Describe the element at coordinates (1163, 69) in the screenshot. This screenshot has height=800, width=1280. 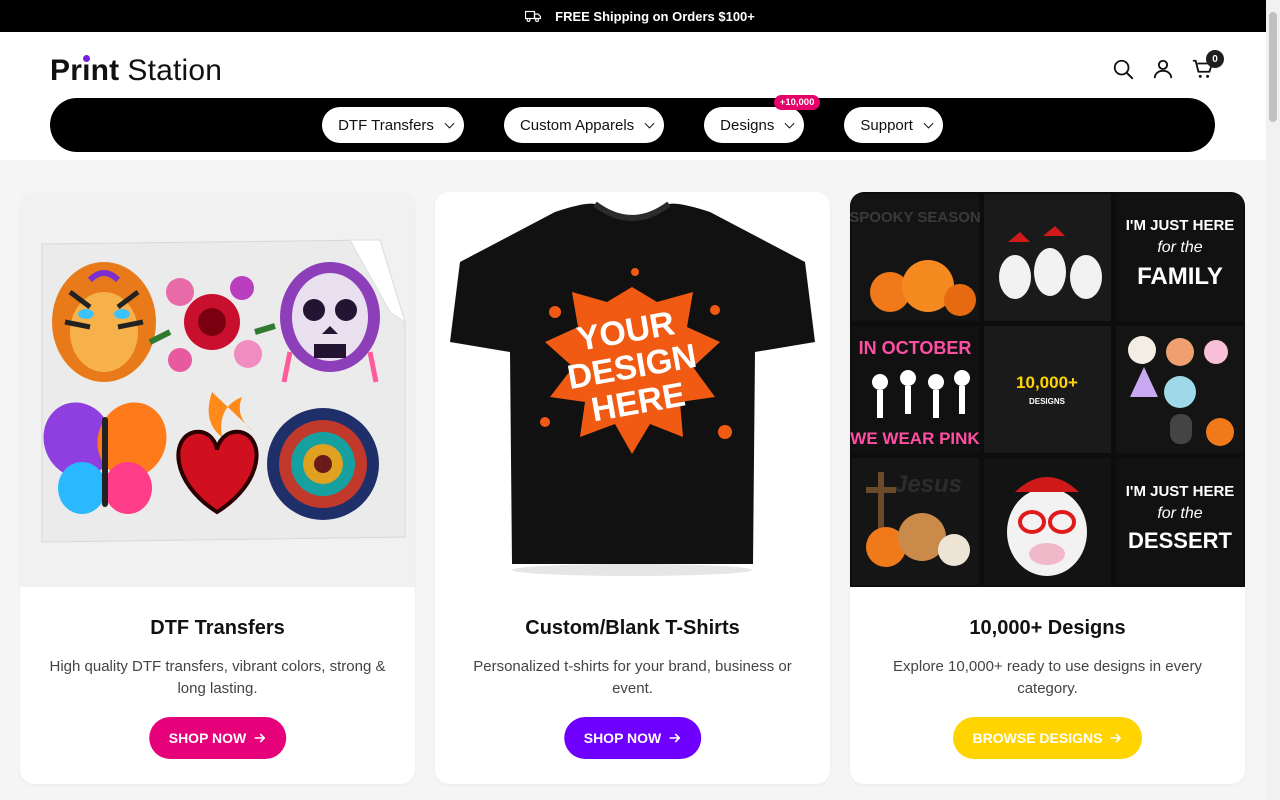
I see `account-icon` at that location.